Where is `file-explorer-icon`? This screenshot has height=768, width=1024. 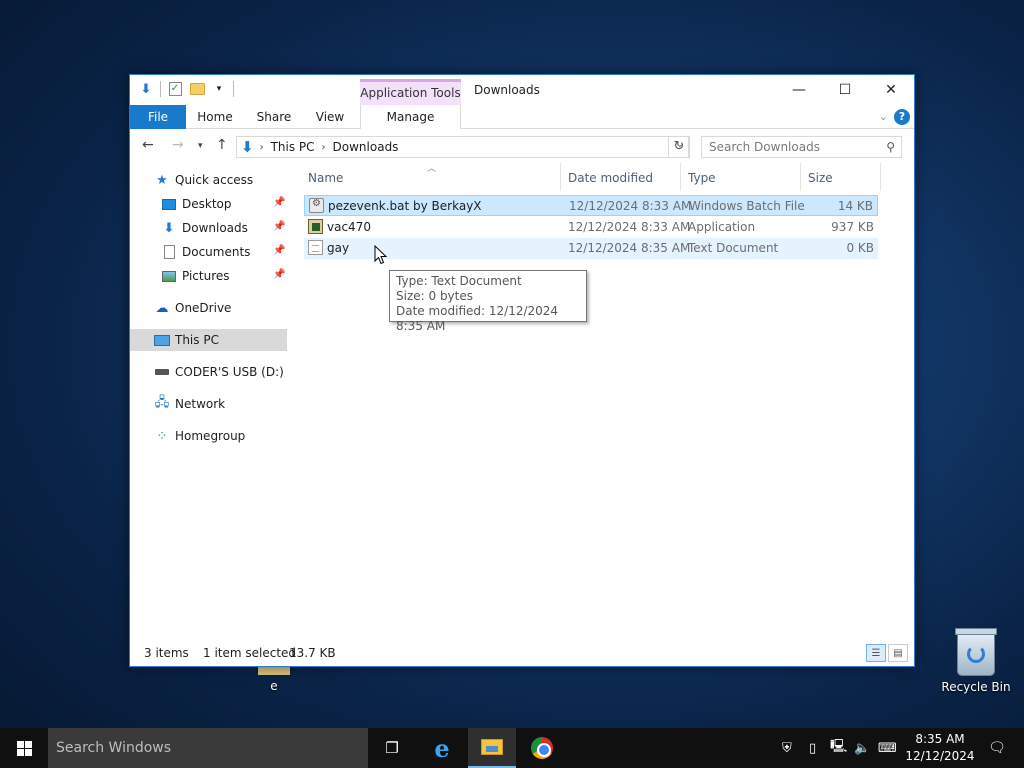
file-explorer-icon is located at coordinates (492, 747).